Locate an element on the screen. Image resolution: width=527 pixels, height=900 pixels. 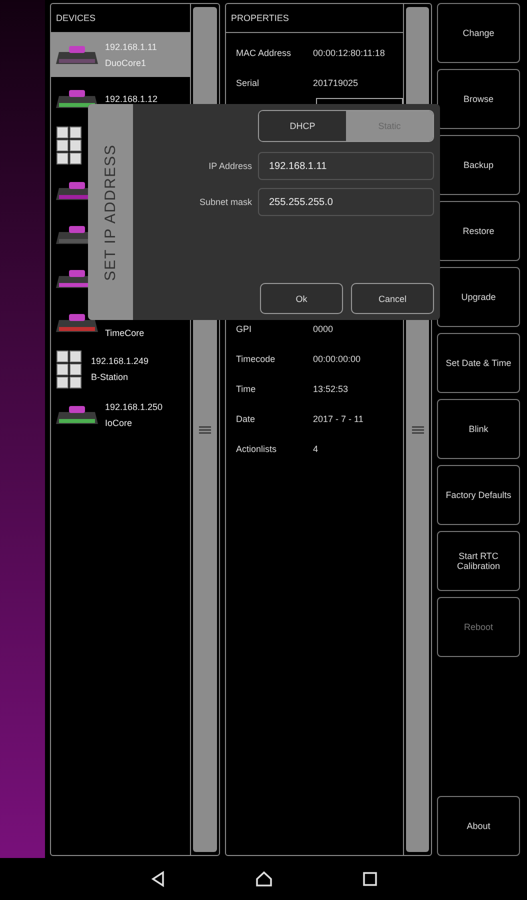
property-label: Date is located at coordinates (246, 419).